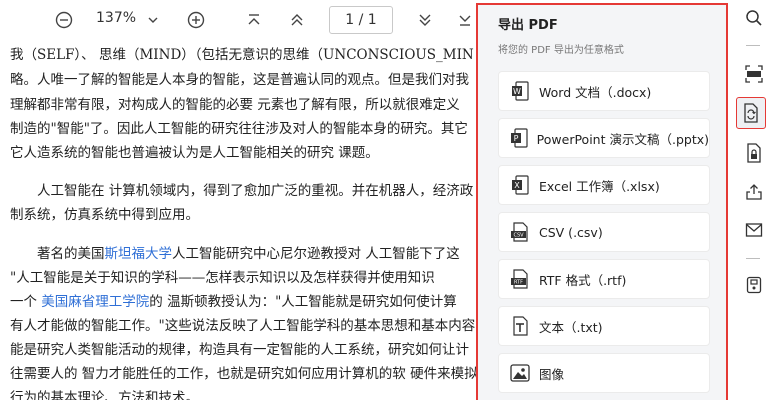 The height and width of the screenshot is (400, 781). I want to click on doc-line: 著名的美国斯坦福大学人工智能研究中心尼尔逊教授对 人工智能下了这, so click(248, 254).